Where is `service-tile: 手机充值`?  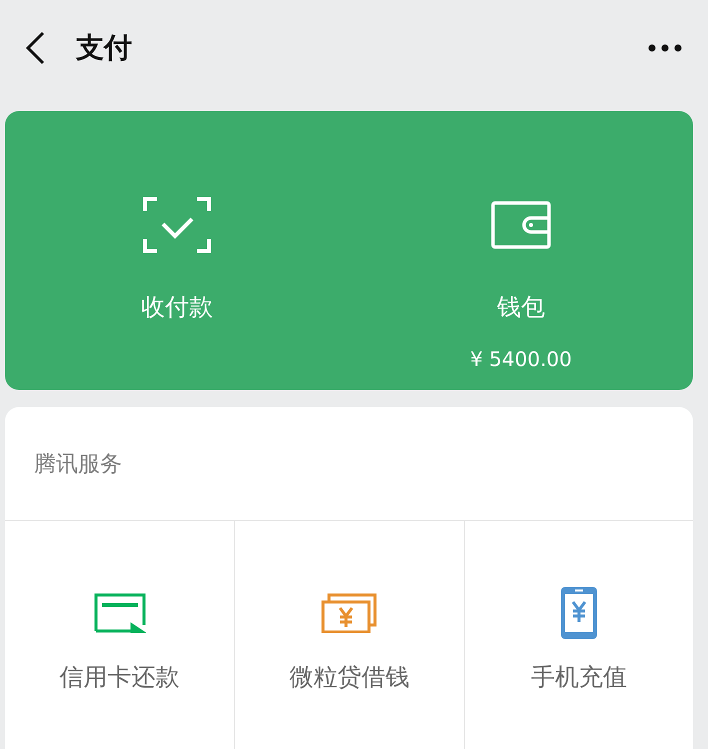
service-tile: 手机充值 is located at coordinates (578, 635).